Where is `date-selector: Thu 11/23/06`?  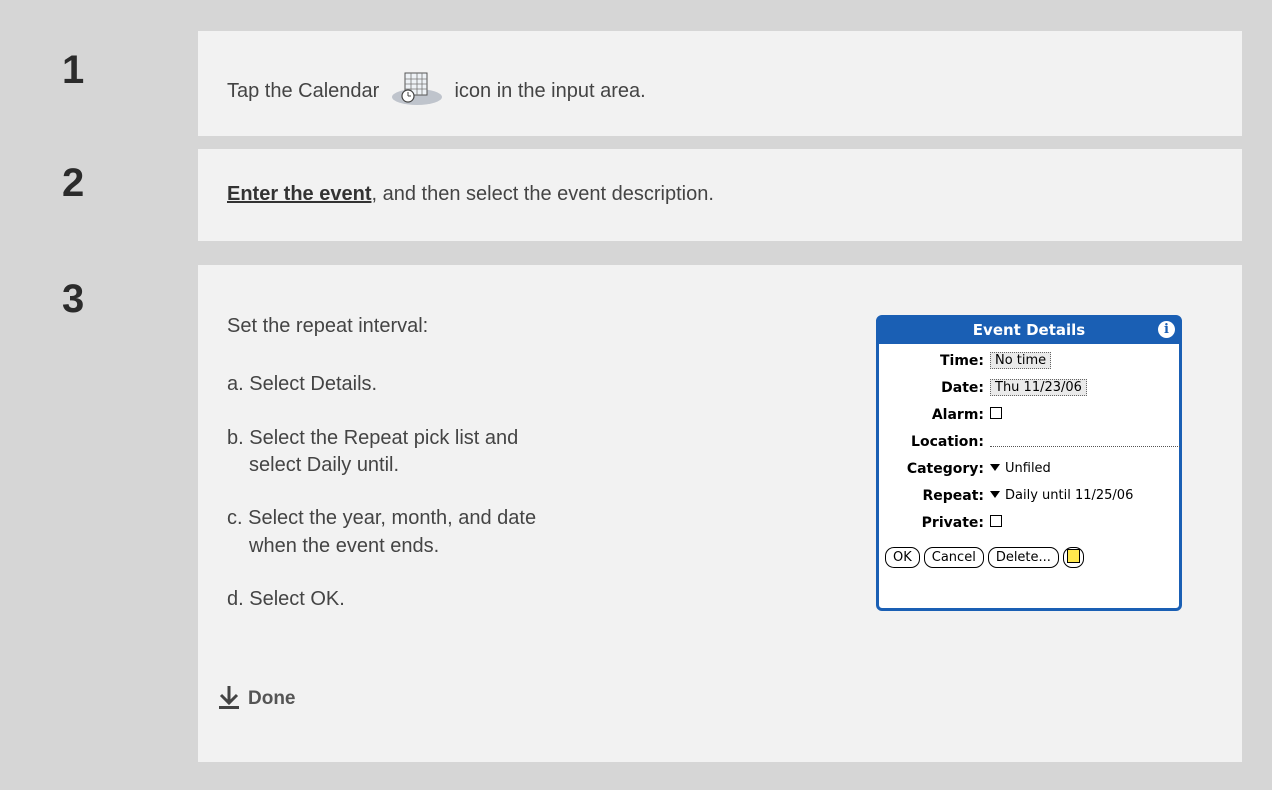 date-selector: Thu 11/23/06 is located at coordinates (1038, 387).